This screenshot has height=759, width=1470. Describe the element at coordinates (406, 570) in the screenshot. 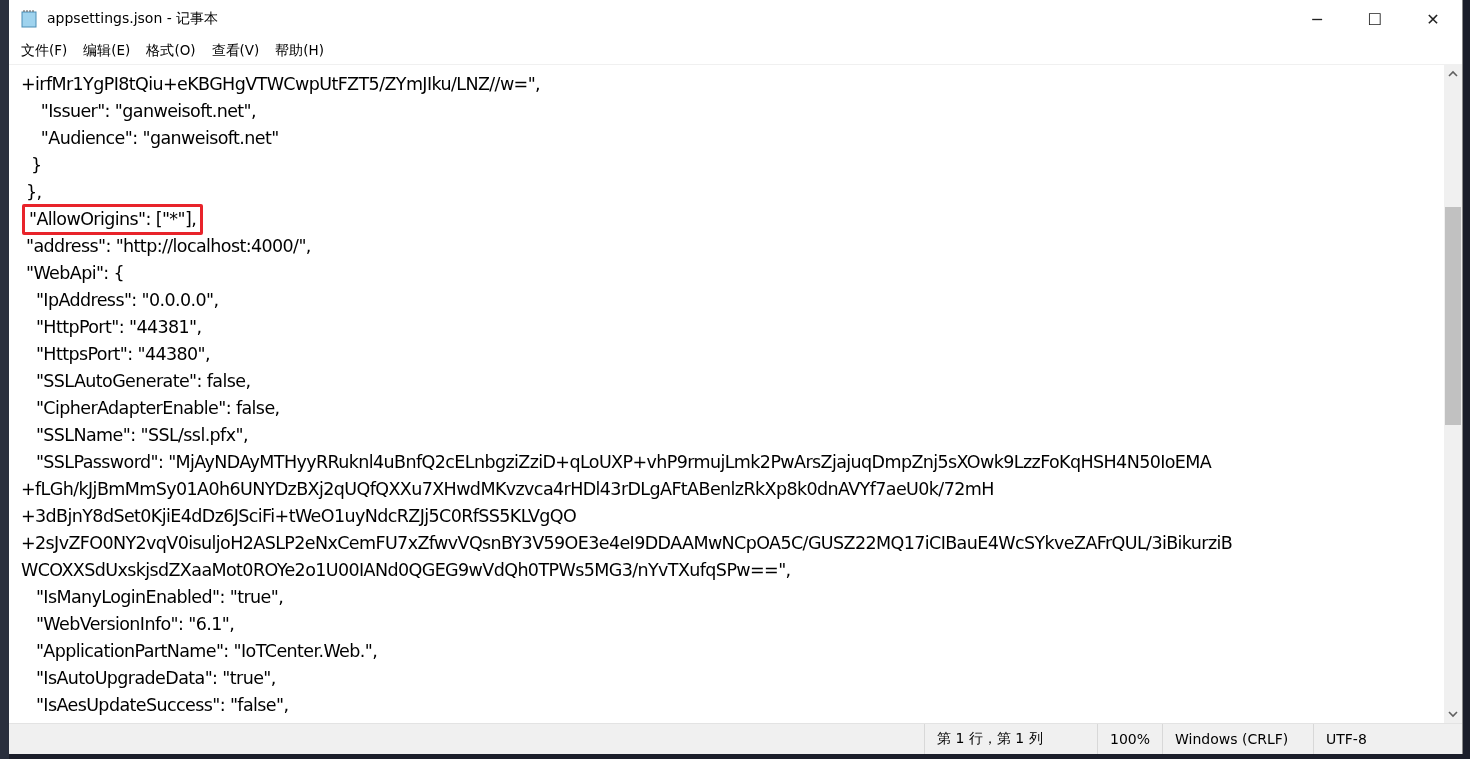

I see `code-line: WCOXXSdUxskjsdZXaaMot0ROYe2o1U00IANd0QGEG9wVdQh0TPWs5MG3/nYvTXufqSPw==",` at that location.